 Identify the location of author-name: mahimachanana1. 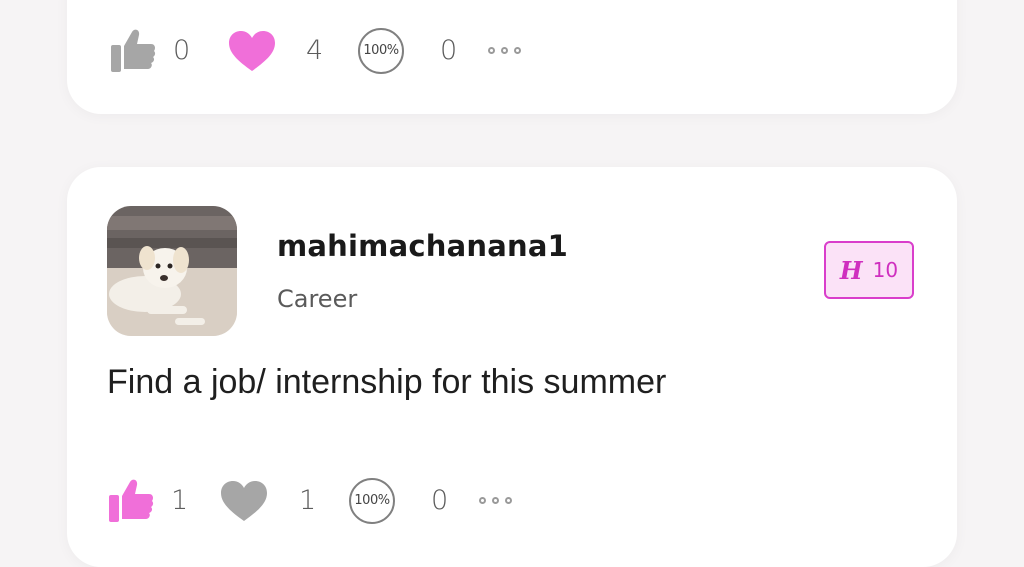
(422, 246).